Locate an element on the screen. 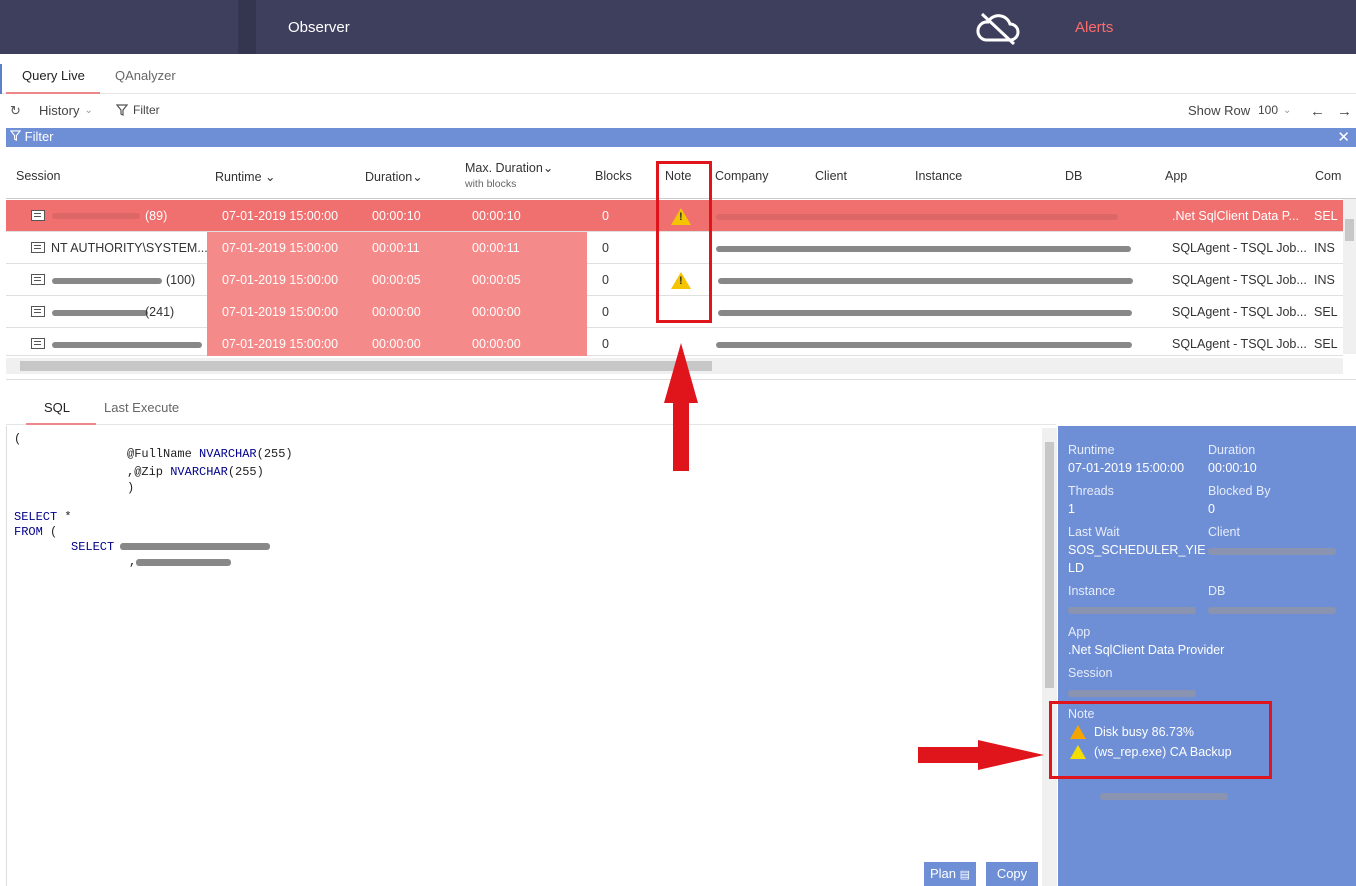 The height and width of the screenshot is (886, 1356). show-row-select: 100 ⌄ is located at coordinates (1274, 110).